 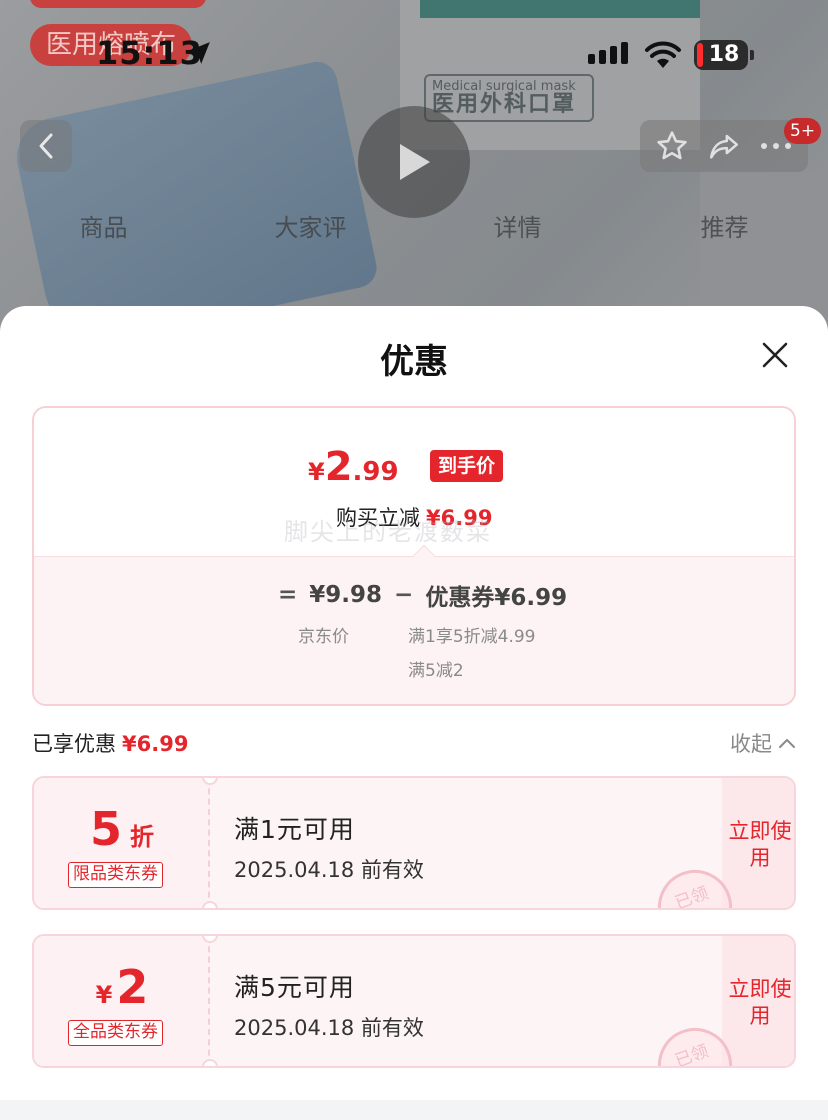 I want to click on coupon-value: 5折, so click(x=122, y=829).